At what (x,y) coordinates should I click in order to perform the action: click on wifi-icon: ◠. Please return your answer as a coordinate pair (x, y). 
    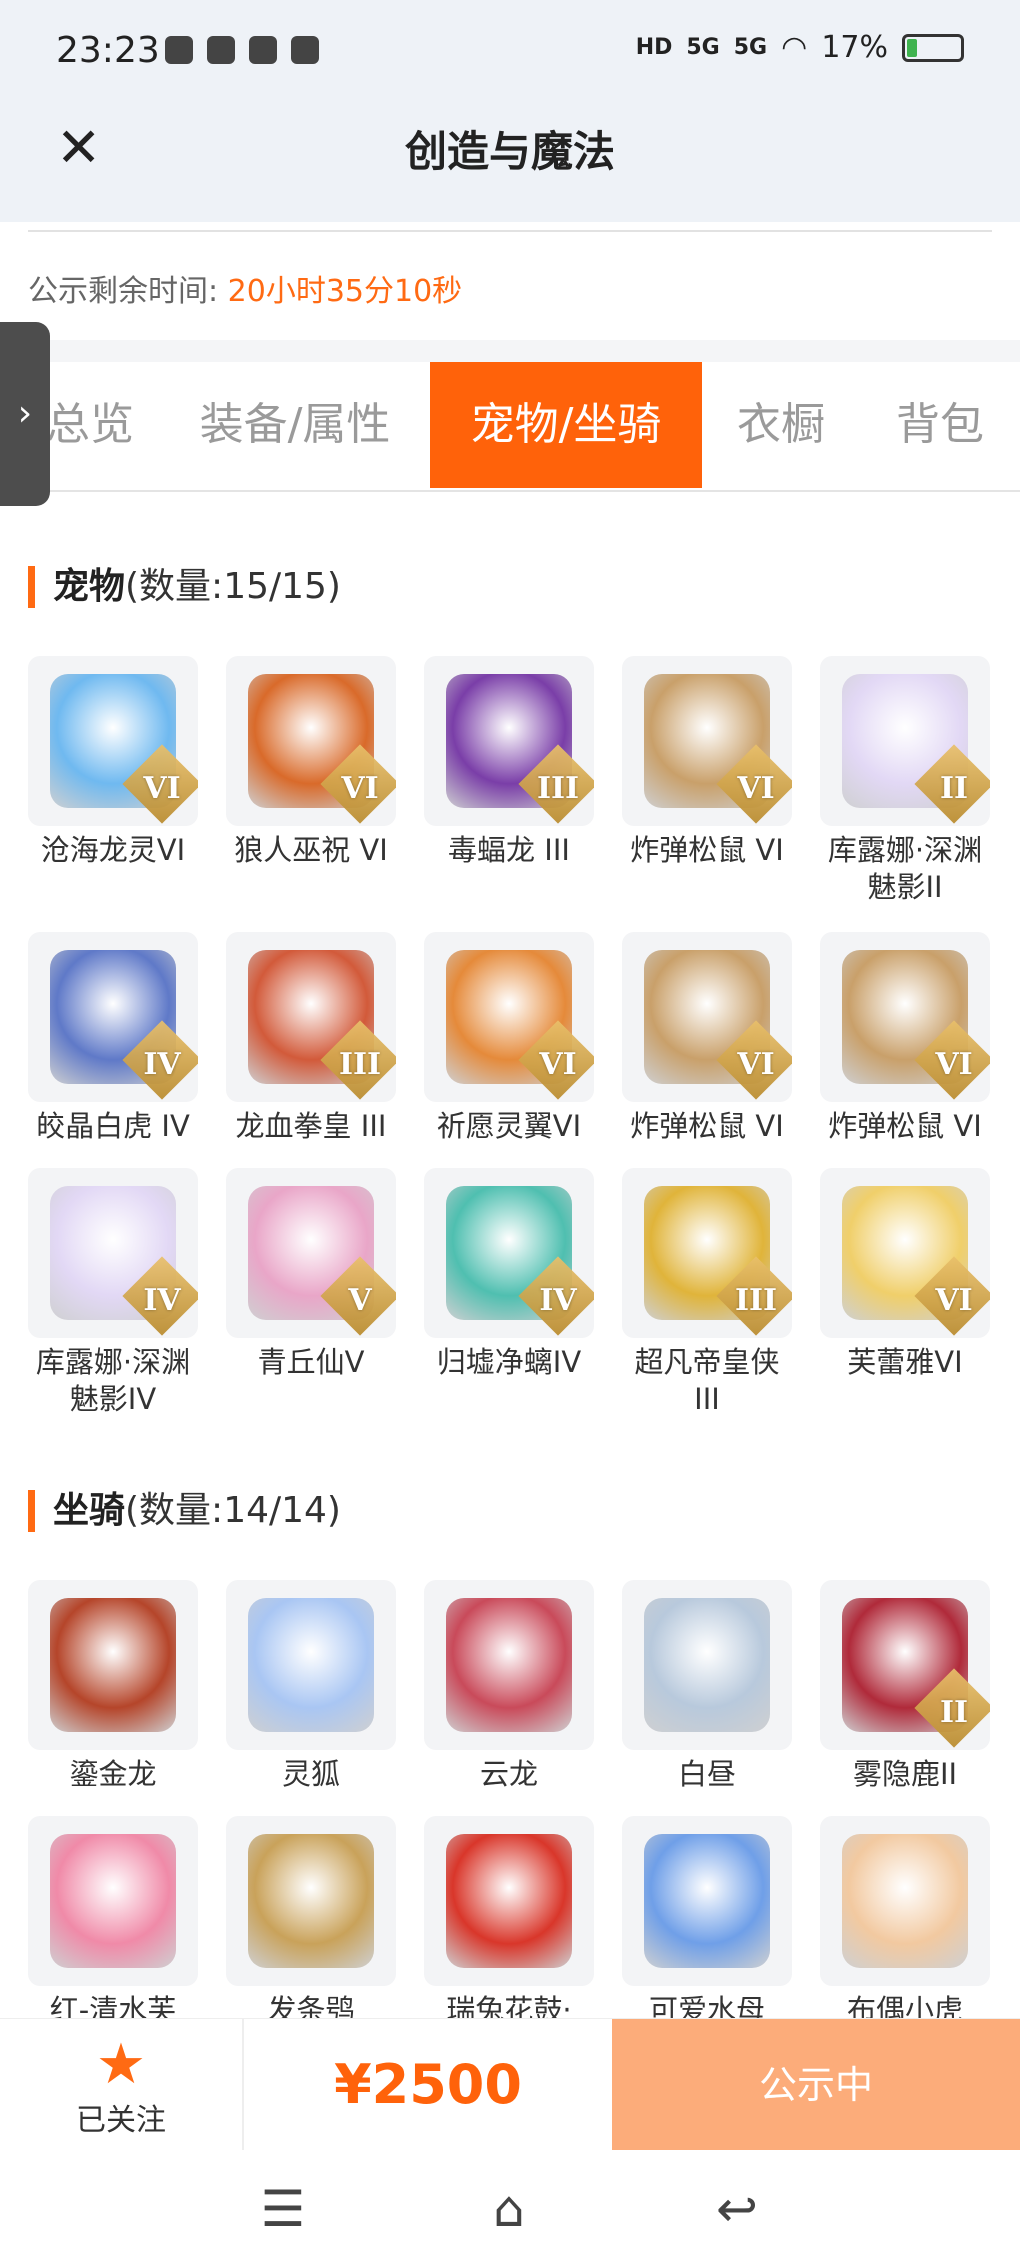
    Looking at the image, I should click on (794, 47).